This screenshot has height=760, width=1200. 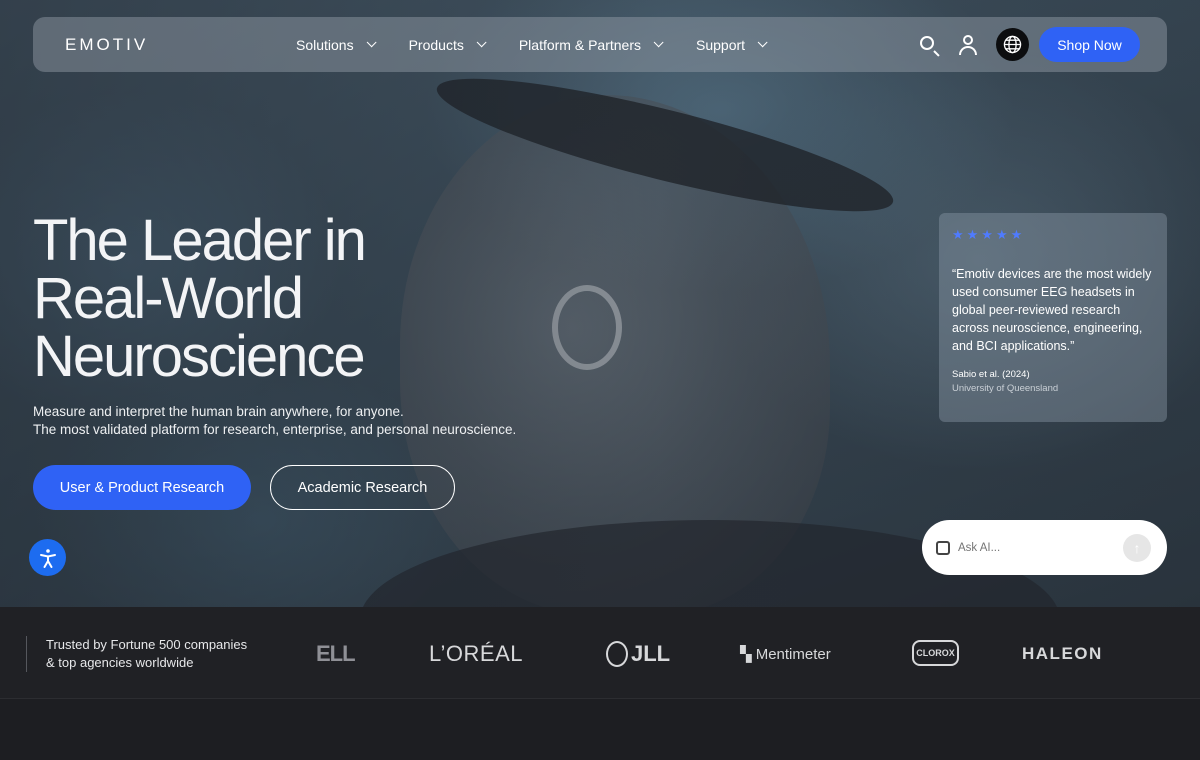 What do you see at coordinates (199, 356) in the screenshot?
I see `headline-line: Neuroscience` at bounding box center [199, 356].